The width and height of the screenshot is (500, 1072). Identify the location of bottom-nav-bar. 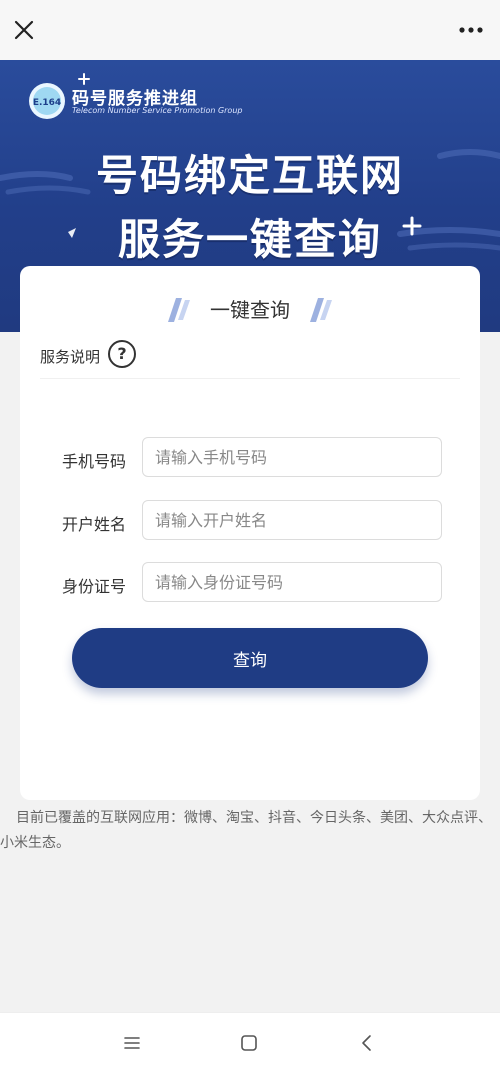
(250, 1042).